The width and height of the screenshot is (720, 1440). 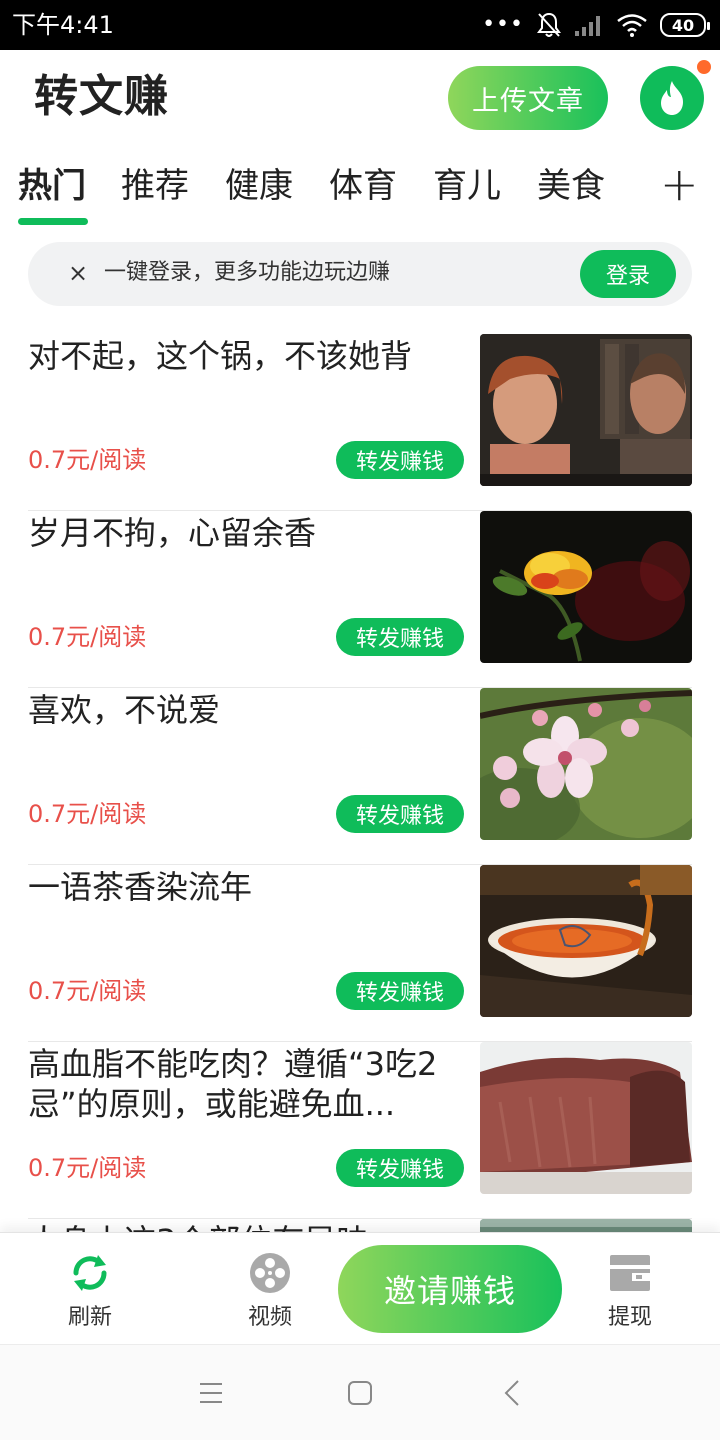 I want to click on app-title: 转文赚, so click(x=101, y=96).